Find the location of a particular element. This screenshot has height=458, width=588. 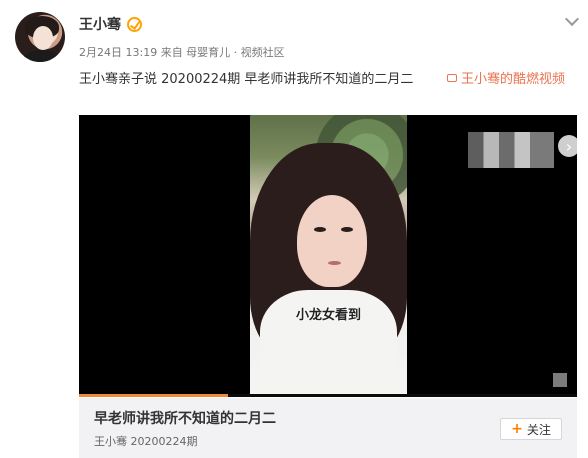

user-header: 王小骞 is located at coordinates (110, 24).